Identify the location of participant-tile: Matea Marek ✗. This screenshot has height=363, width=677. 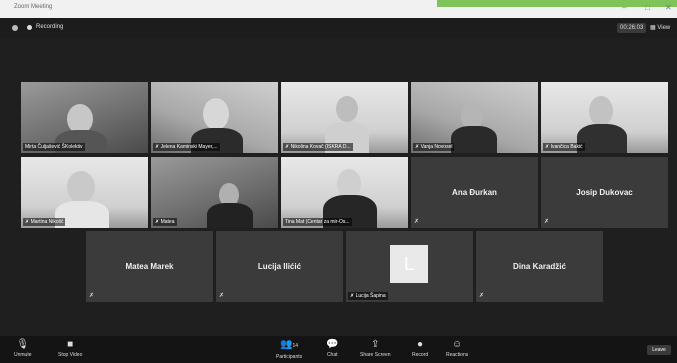
(149, 266).